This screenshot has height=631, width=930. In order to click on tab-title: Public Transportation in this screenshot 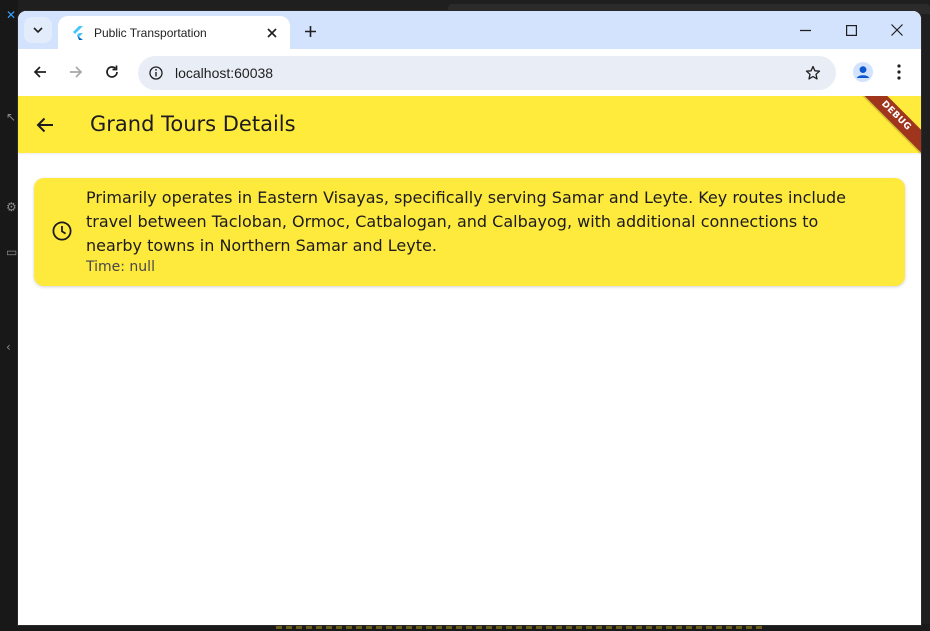, I will do `click(150, 32)`.